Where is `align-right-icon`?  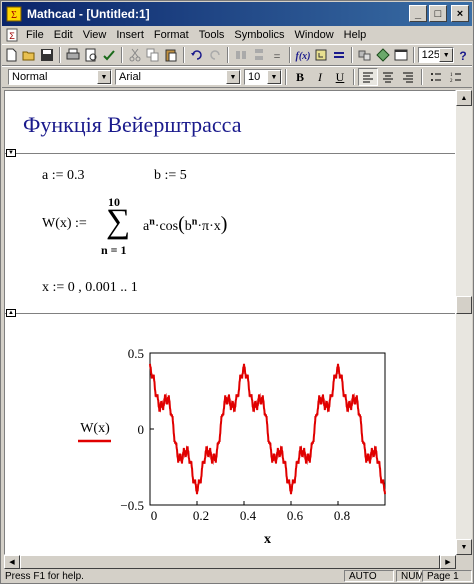
align-right-icon is located at coordinates (408, 77).